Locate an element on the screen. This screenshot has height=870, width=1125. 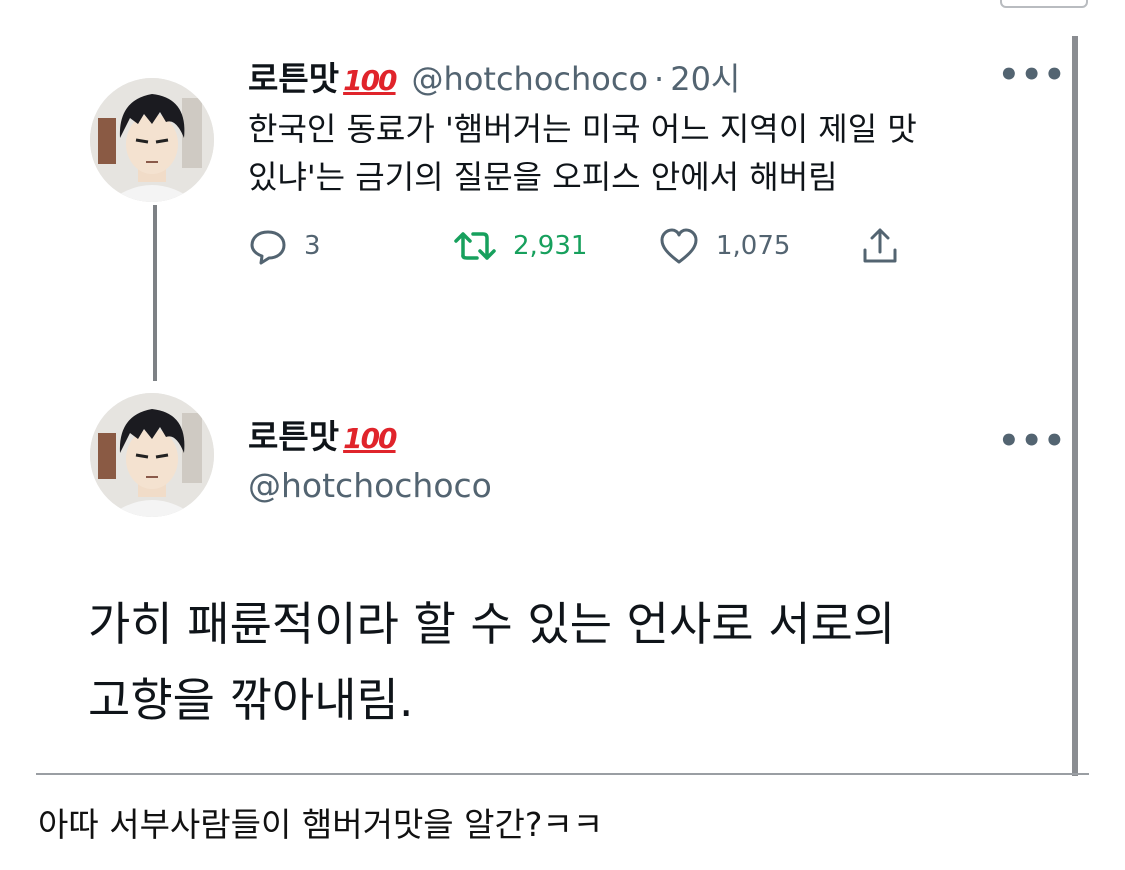
tweet1-text-line1: 한국인 동료가 '햄버거는 미국 어느 지역이 제일 맛 is located at coordinates (582, 129).